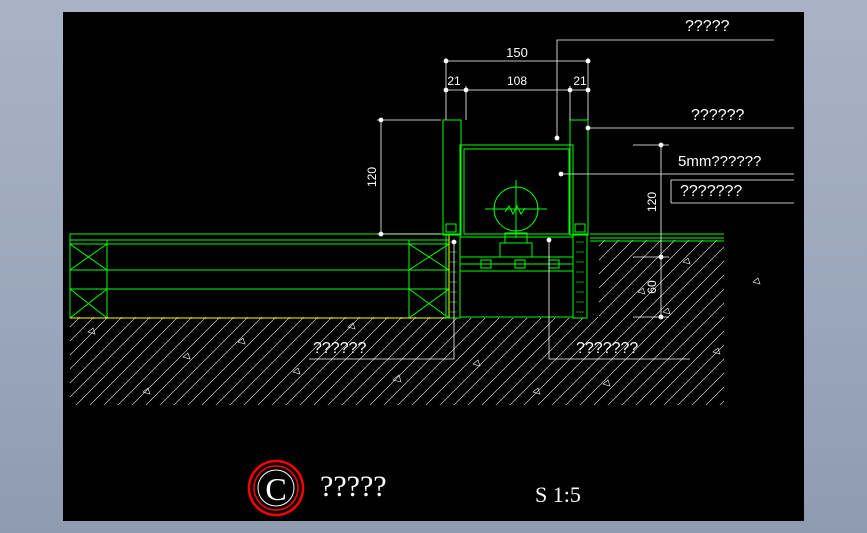 The height and width of the screenshot is (533, 867). Describe the element at coordinates (607, 348) in the screenshot. I see `callout-right-base: ???????` at that location.